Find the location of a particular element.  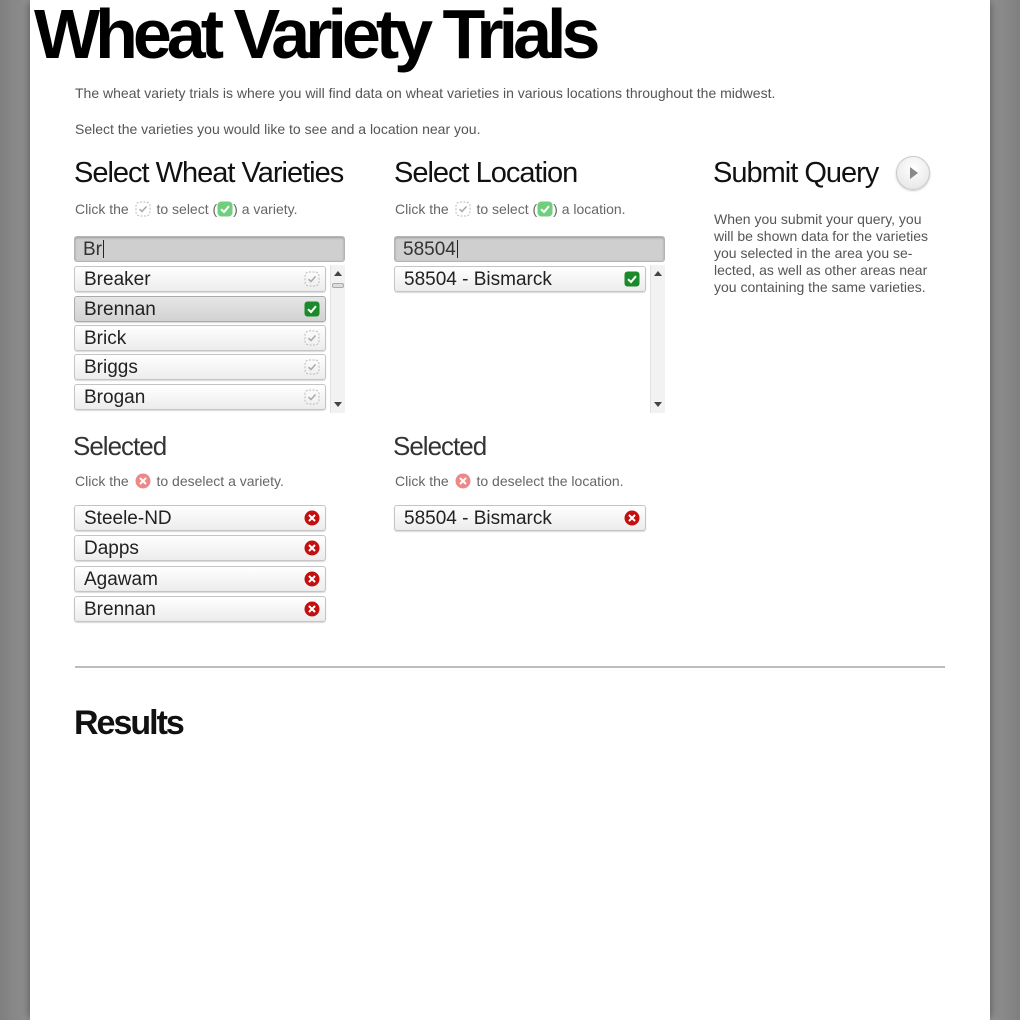

selected-location-heading: Selected is located at coordinates (440, 446).